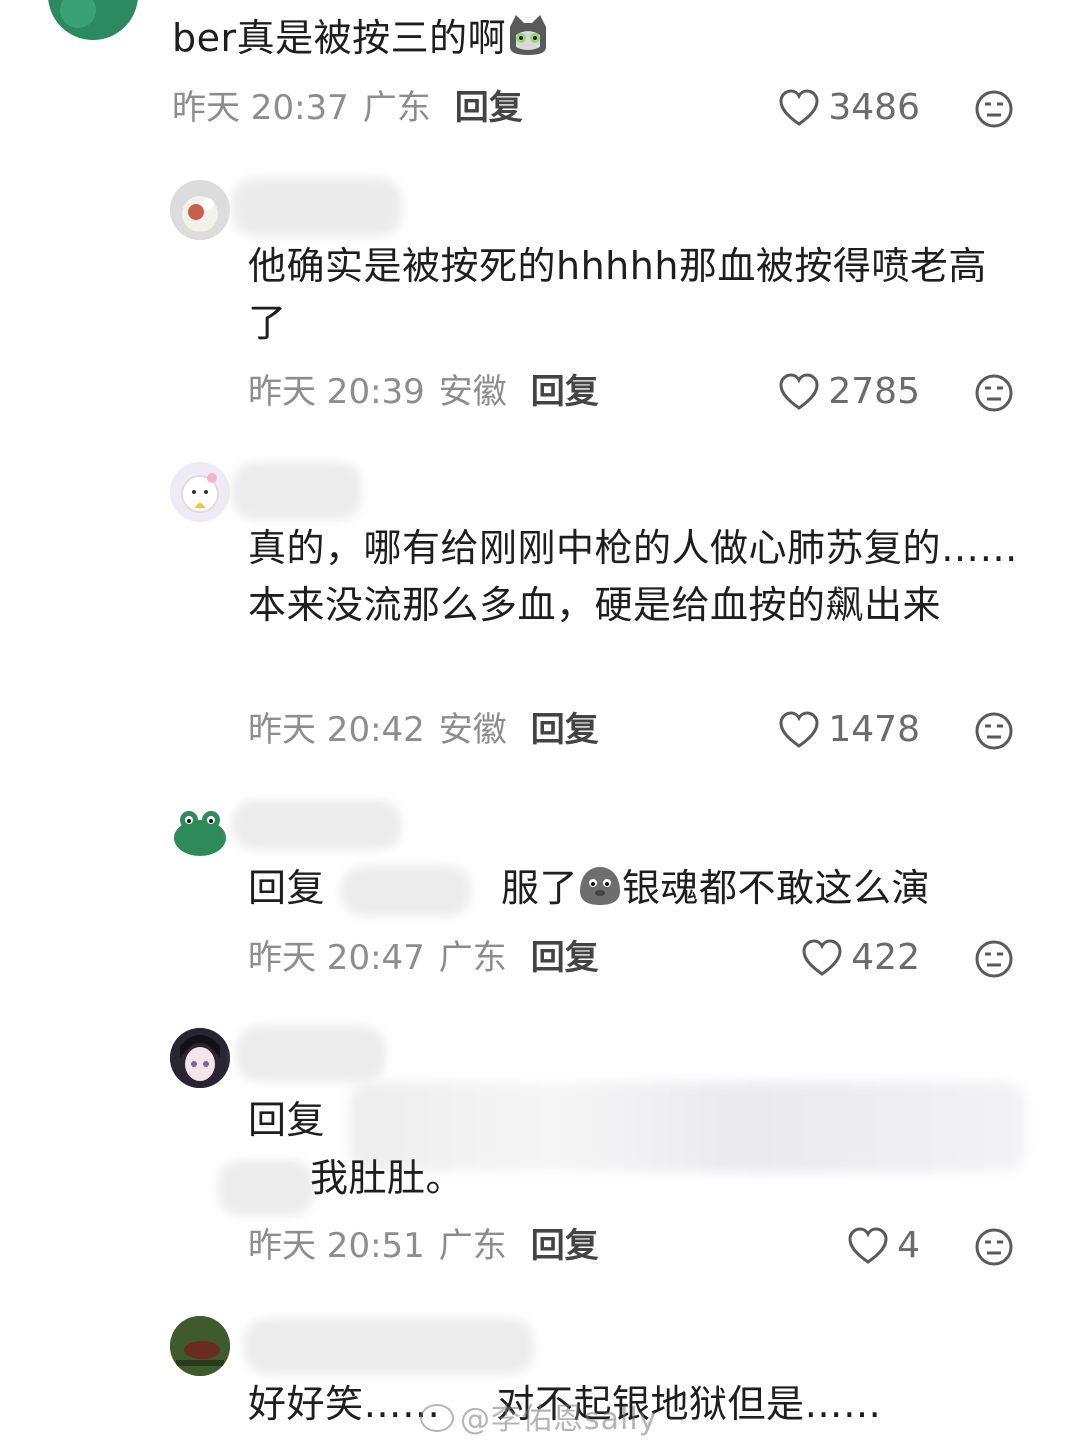 This screenshot has width=1080, height=1440. I want to click on comment-meta: 昨天 20:39 安徽 回复, so click(423, 392).